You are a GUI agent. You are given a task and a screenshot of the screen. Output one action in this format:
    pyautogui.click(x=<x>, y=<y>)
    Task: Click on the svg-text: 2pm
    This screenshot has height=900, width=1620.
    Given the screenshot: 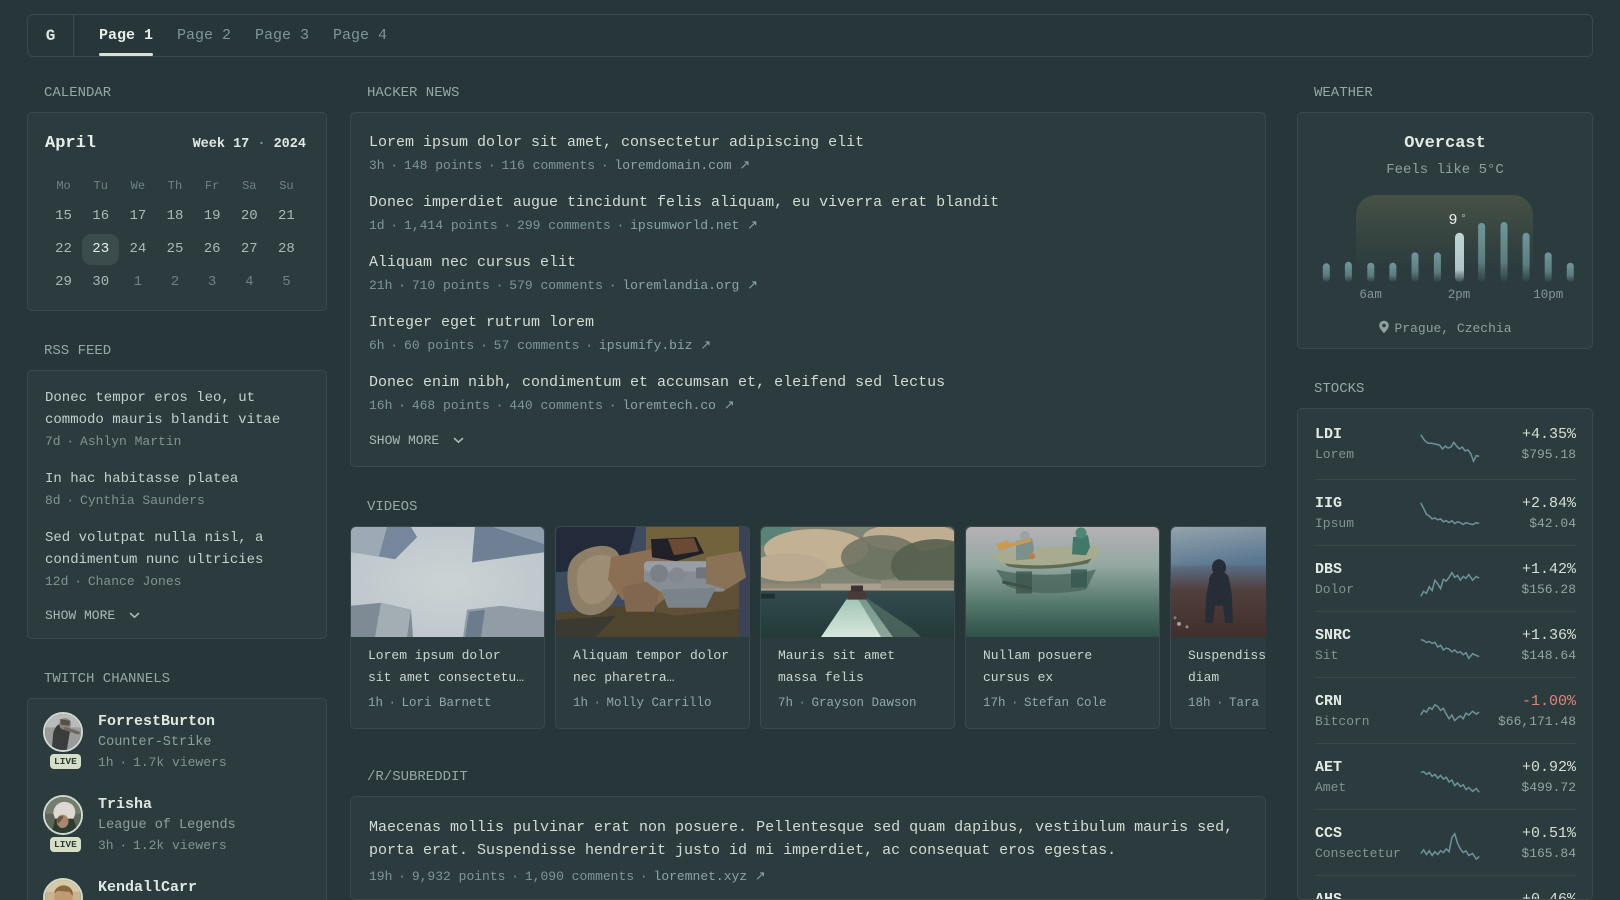 What is the action you would take?
    pyautogui.click(x=1459, y=295)
    